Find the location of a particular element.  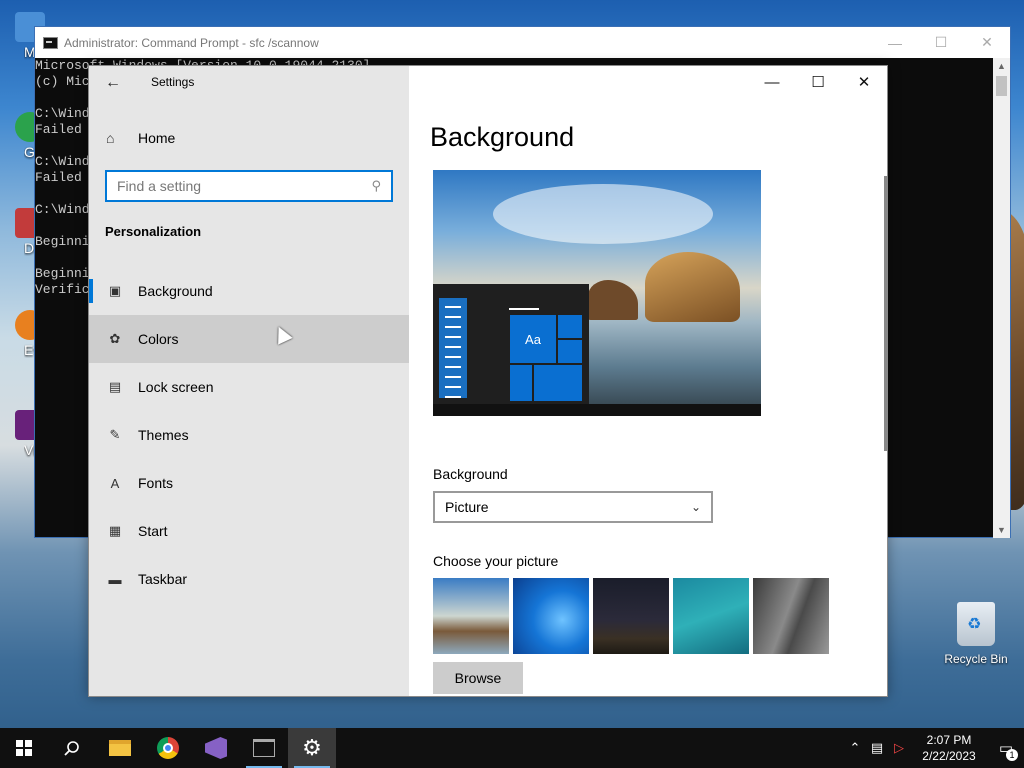

sidebar-item-label: Themes is located at coordinates (163, 435).